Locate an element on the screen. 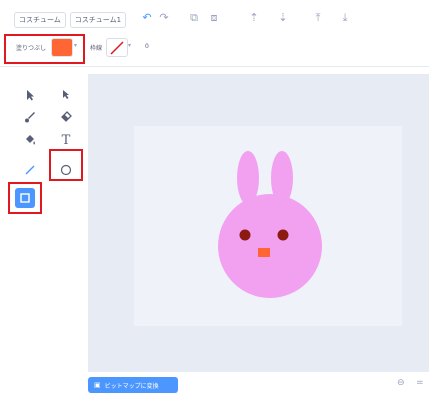 Image resolution: width=429 pixels, height=399 pixels. eraser-tool is located at coordinates (66, 117).